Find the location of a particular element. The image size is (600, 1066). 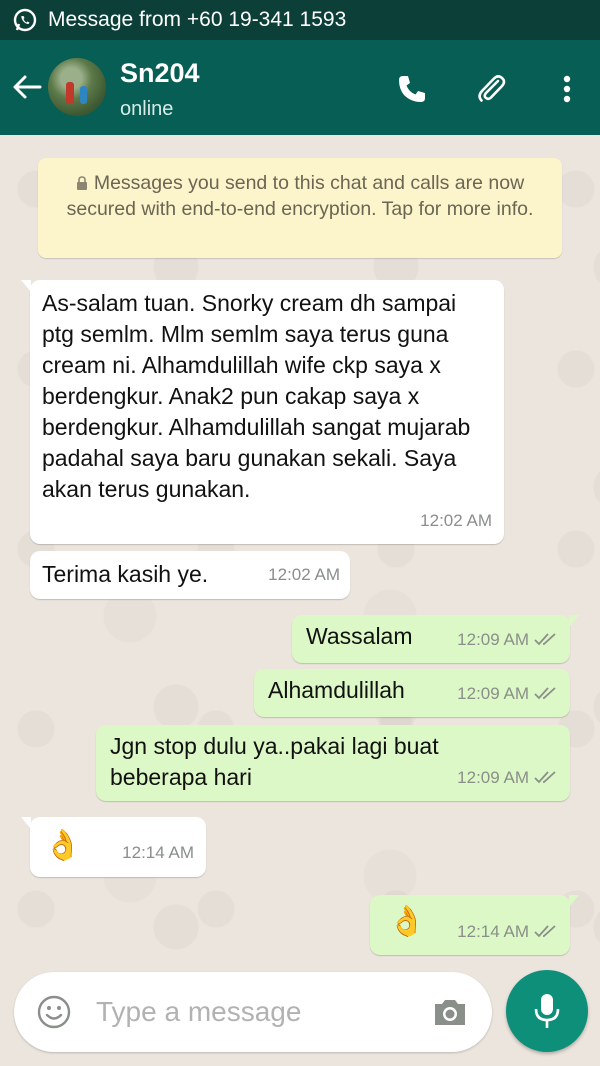

paperclip-icon is located at coordinates (491, 89).